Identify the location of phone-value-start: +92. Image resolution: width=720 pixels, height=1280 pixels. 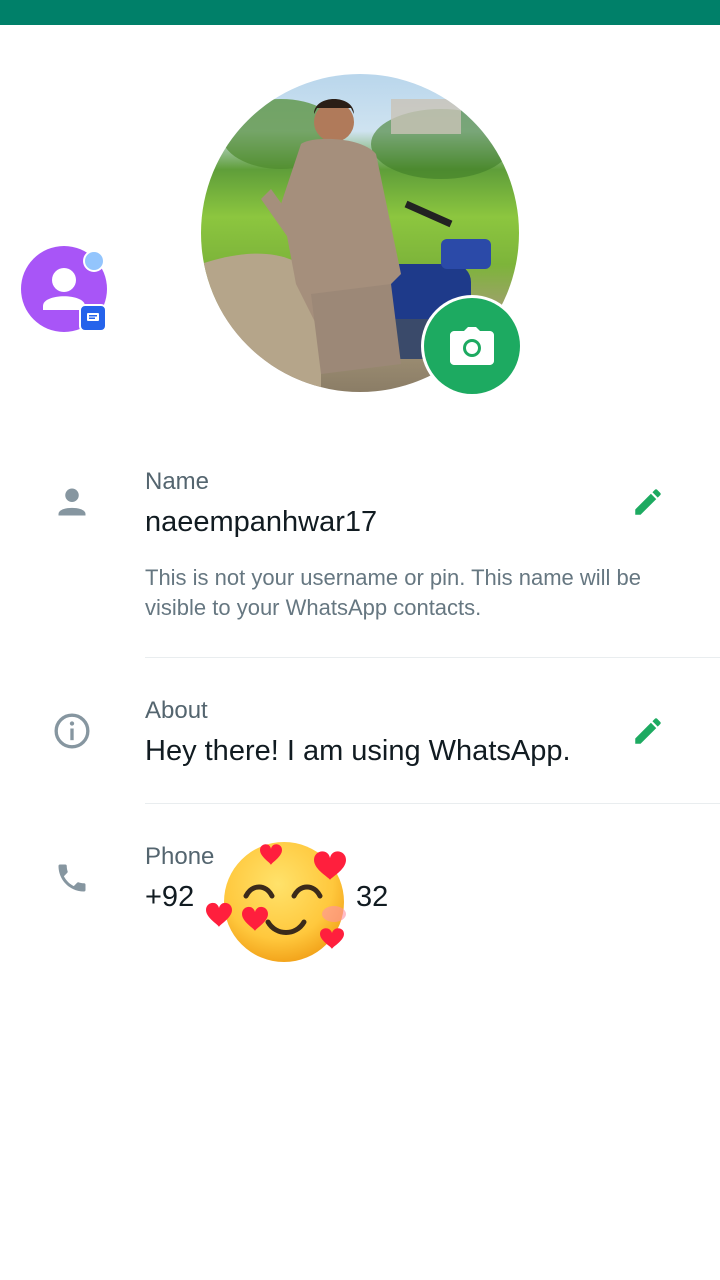
(170, 897).